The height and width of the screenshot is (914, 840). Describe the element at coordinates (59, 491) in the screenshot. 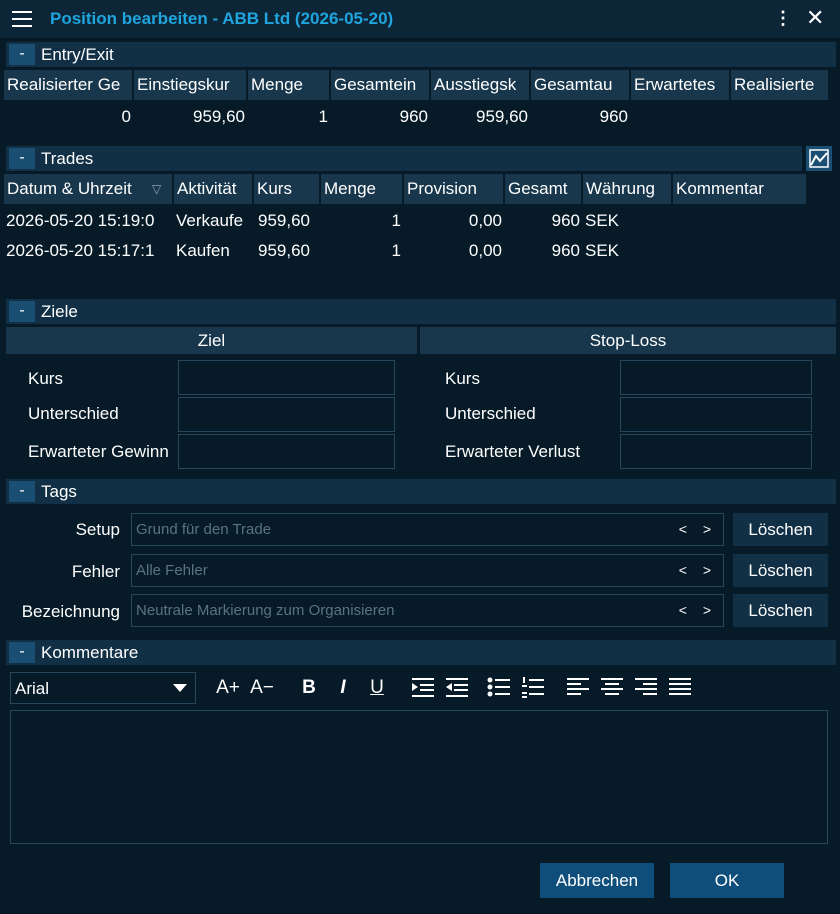

I see `section-title: Tags` at that location.